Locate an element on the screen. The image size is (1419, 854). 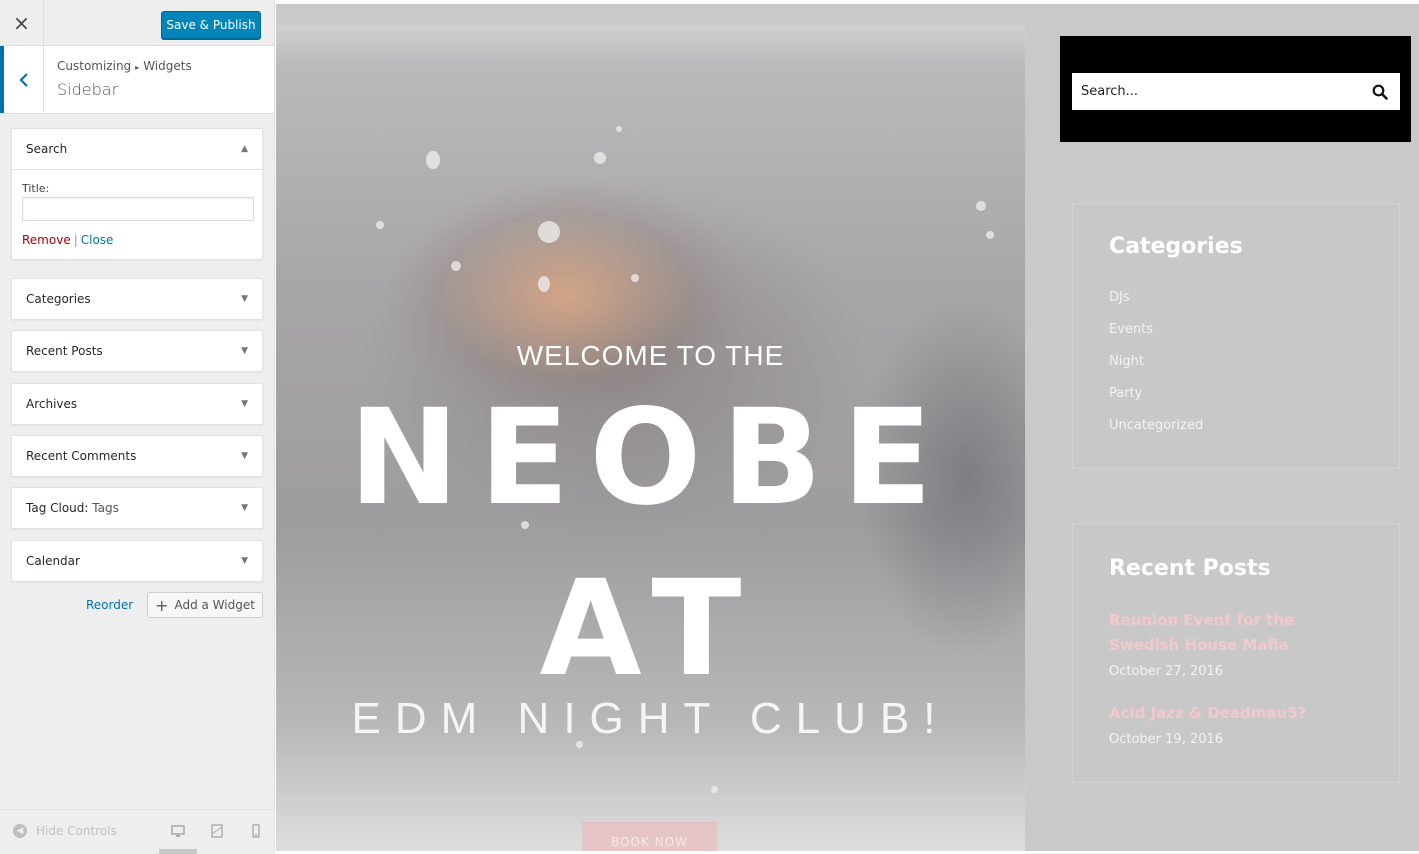
section-title: Sidebar is located at coordinates (88, 89).